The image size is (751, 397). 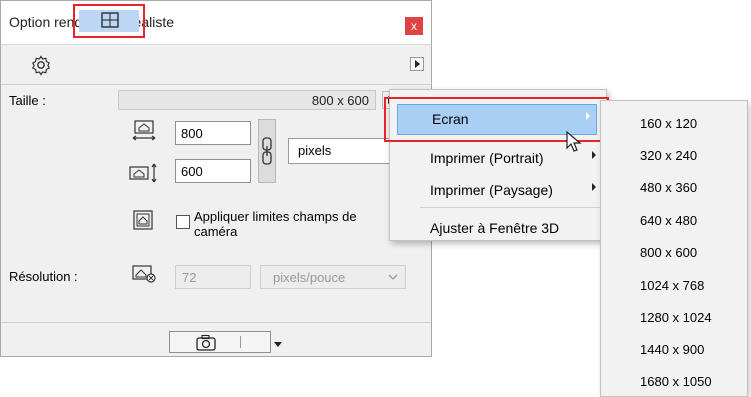 I want to click on camera-limits-label: Appliquer limites champs de caméra, so click(x=294, y=224).